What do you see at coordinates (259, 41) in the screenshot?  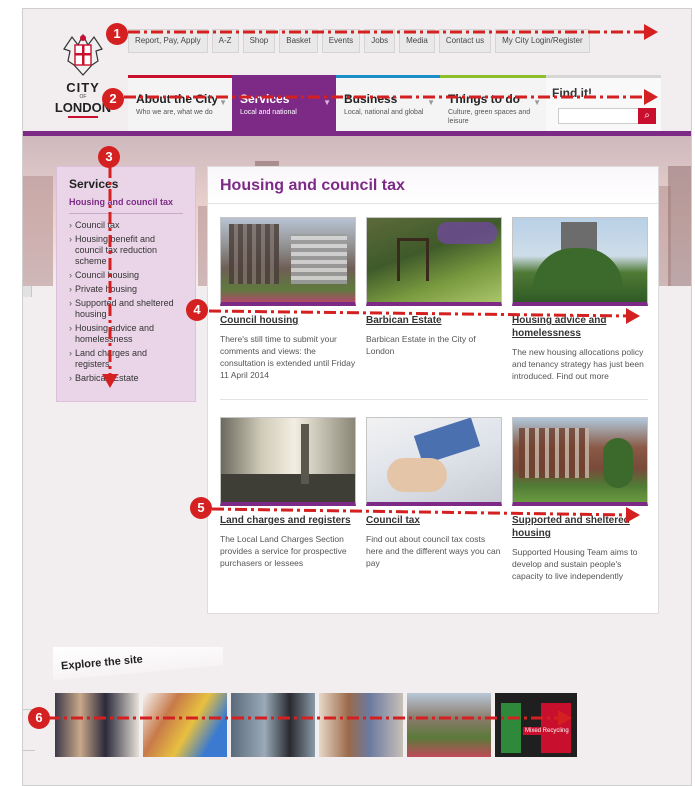 I see `util-shop: Shop` at bounding box center [259, 41].